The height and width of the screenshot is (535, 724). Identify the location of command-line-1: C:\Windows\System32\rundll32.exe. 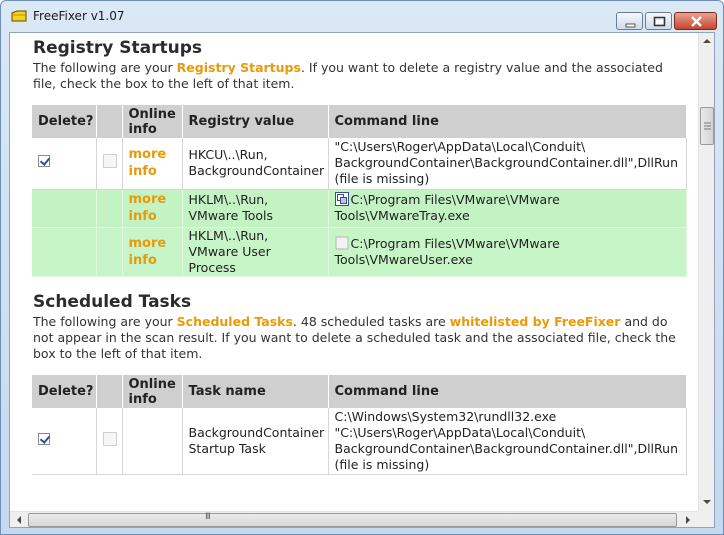
(445, 416).